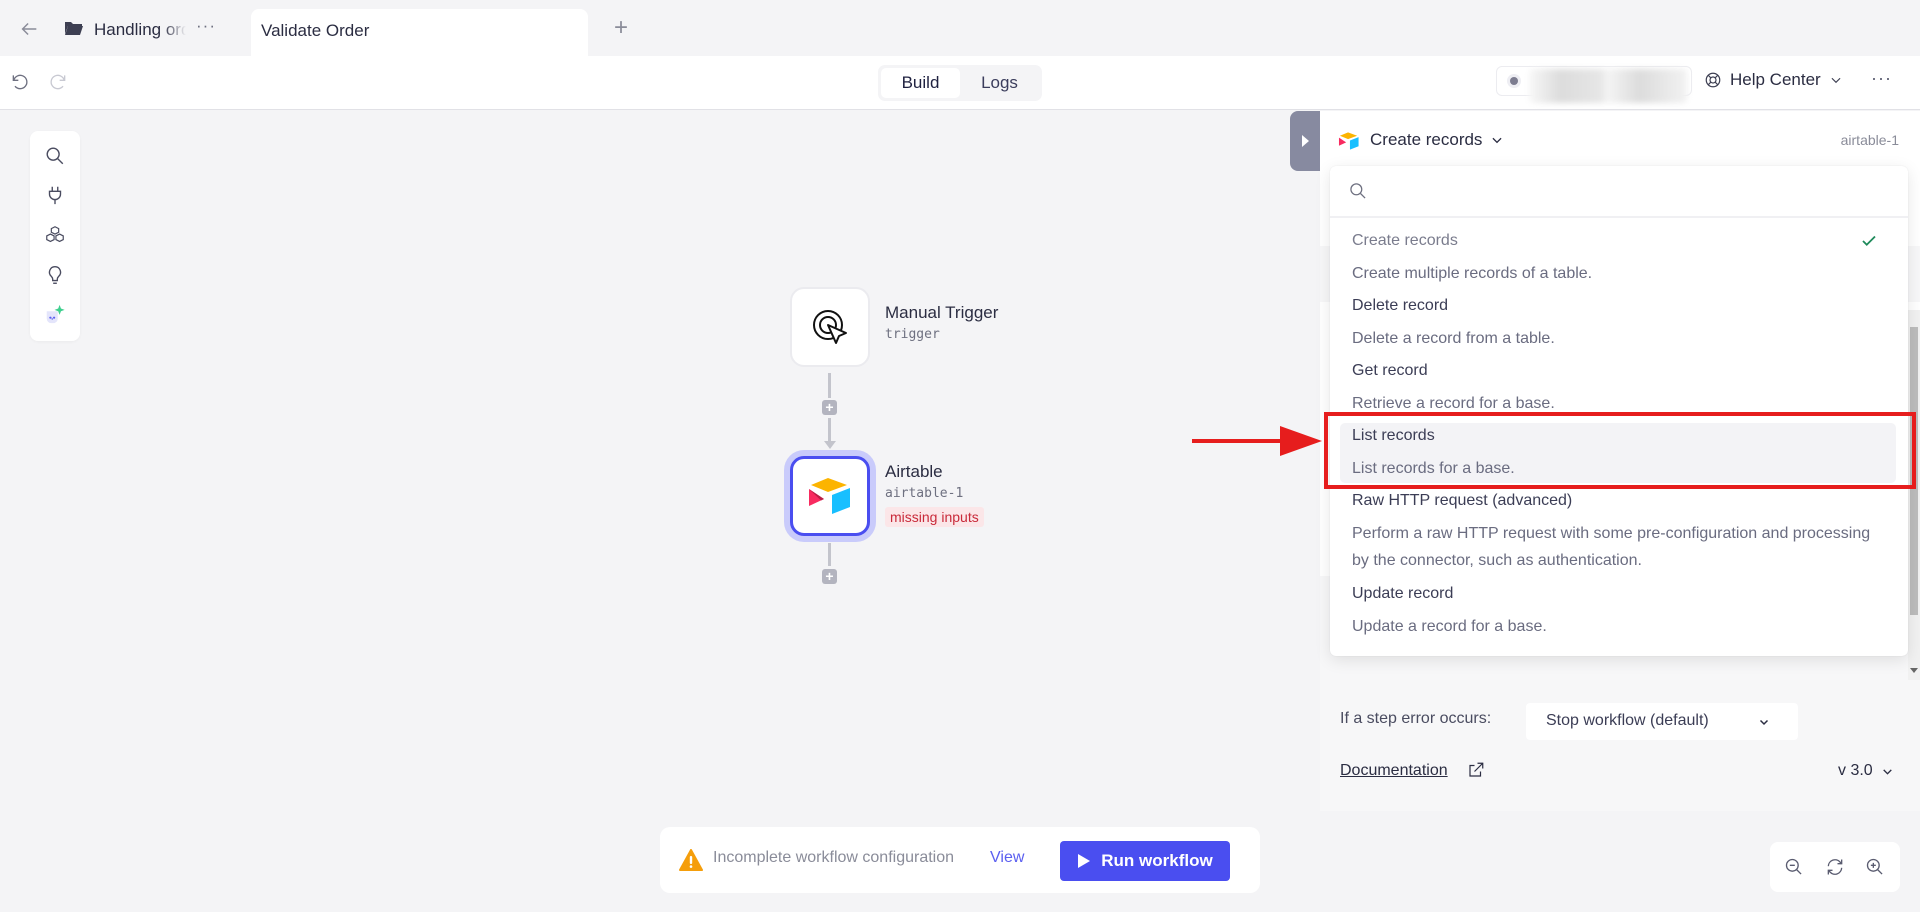 Image resolution: width=1920 pixels, height=912 pixels. What do you see at coordinates (1007, 858) in the screenshot?
I see `view-issues-link: View` at bounding box center [1007, 858].